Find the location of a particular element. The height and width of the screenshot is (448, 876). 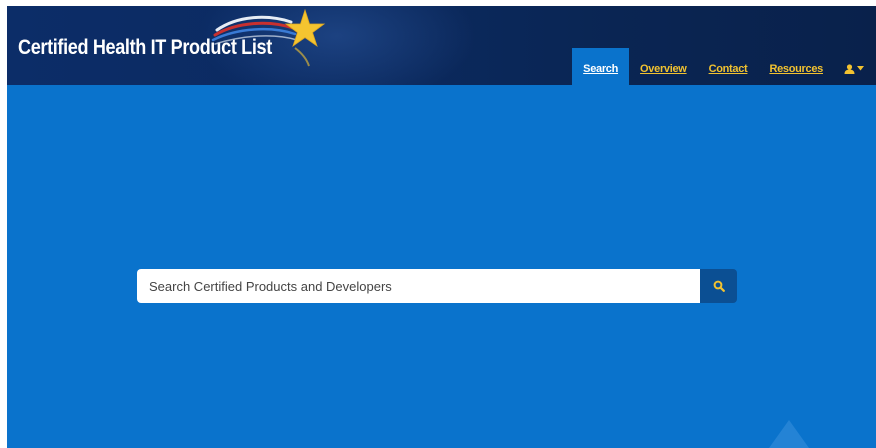

search-input is located at coordinates (418, 286).